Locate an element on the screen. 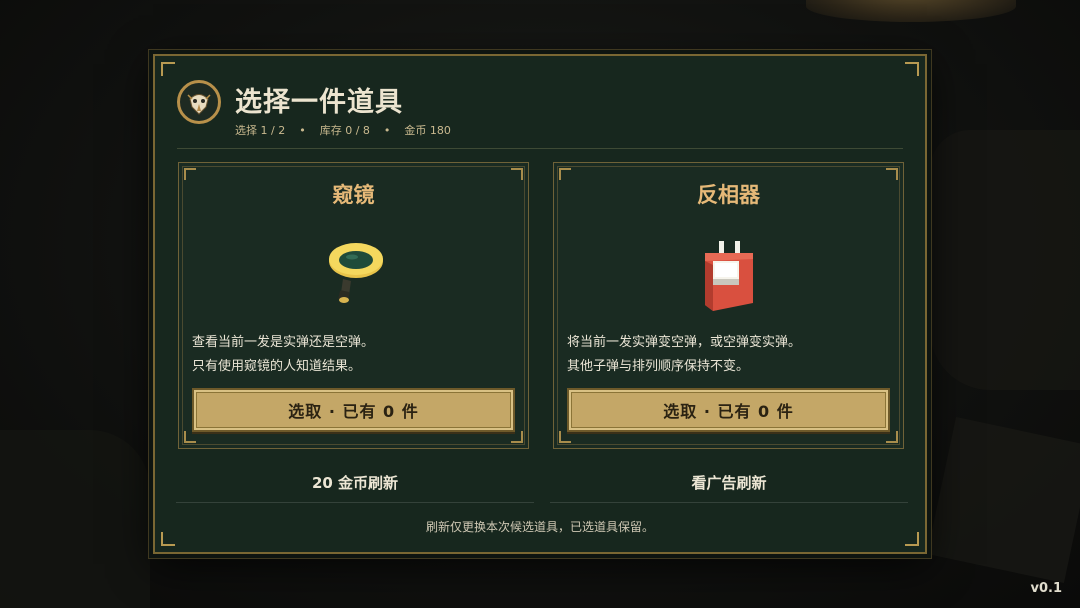 This screenshot has width=1080, height=608. description-line: 将当前一发实弹变空弹，或空弹变实弹。 is located at coordinates (684, 342).